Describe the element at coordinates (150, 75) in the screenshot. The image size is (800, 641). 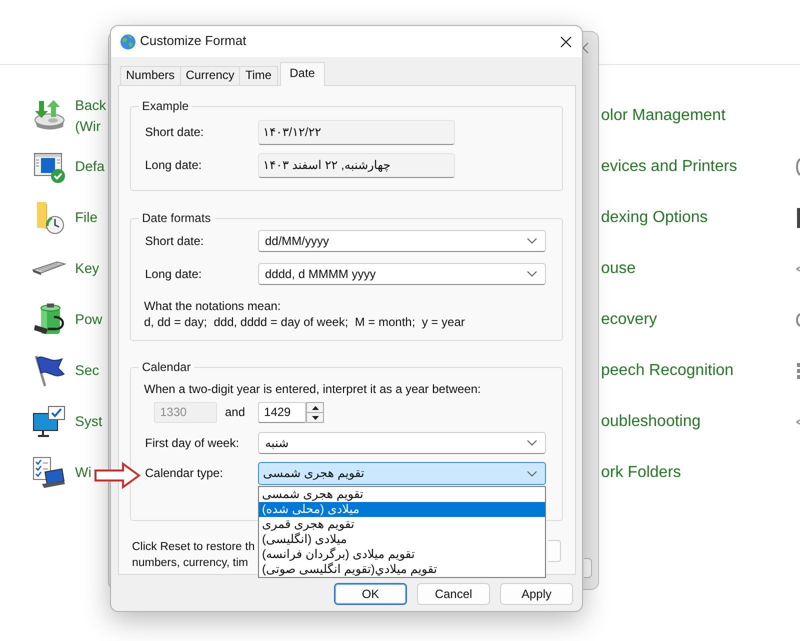
I see `tab: Numbers` at that location.